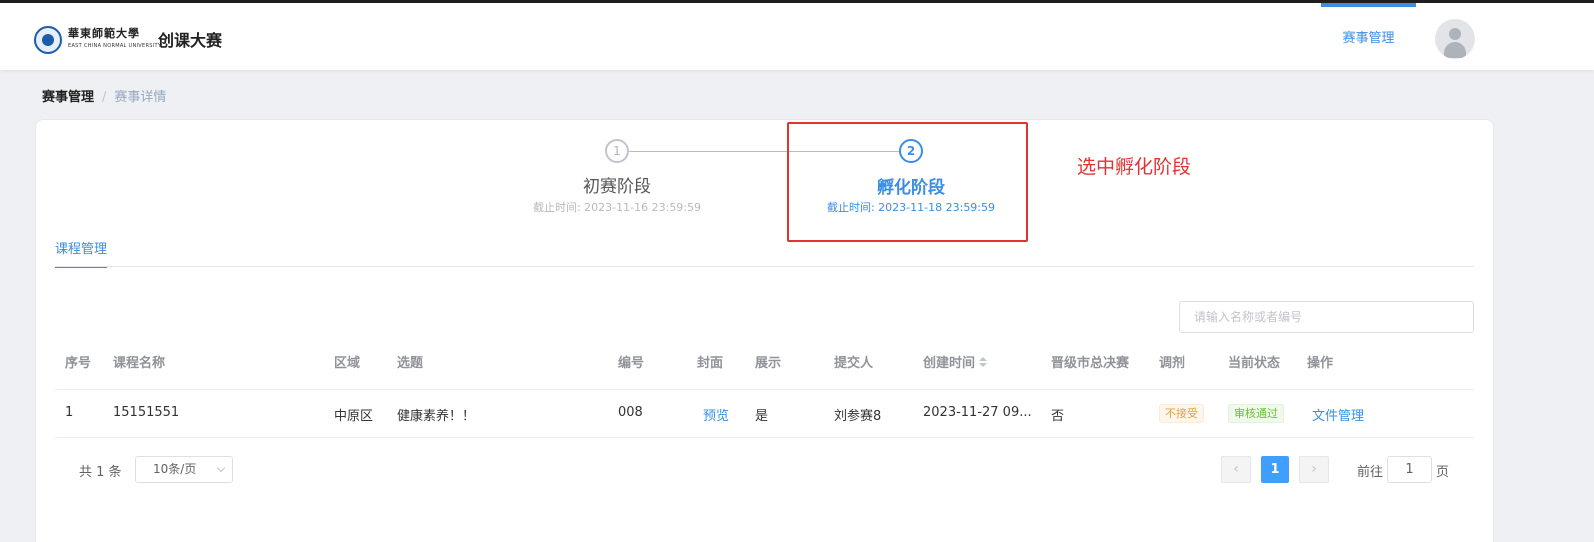  Describe the element at coordinates (1134, 167) in the screenshot. I see `annotation-text: 选中孵化阶段` at that location.